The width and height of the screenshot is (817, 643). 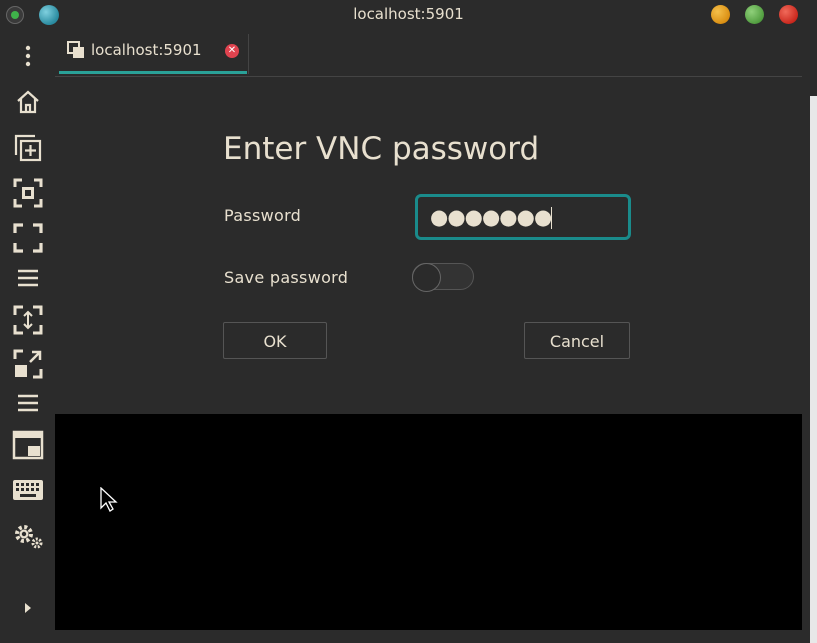 I want to click on password-value: ●●●●●●●, so click(x=491, y=217).